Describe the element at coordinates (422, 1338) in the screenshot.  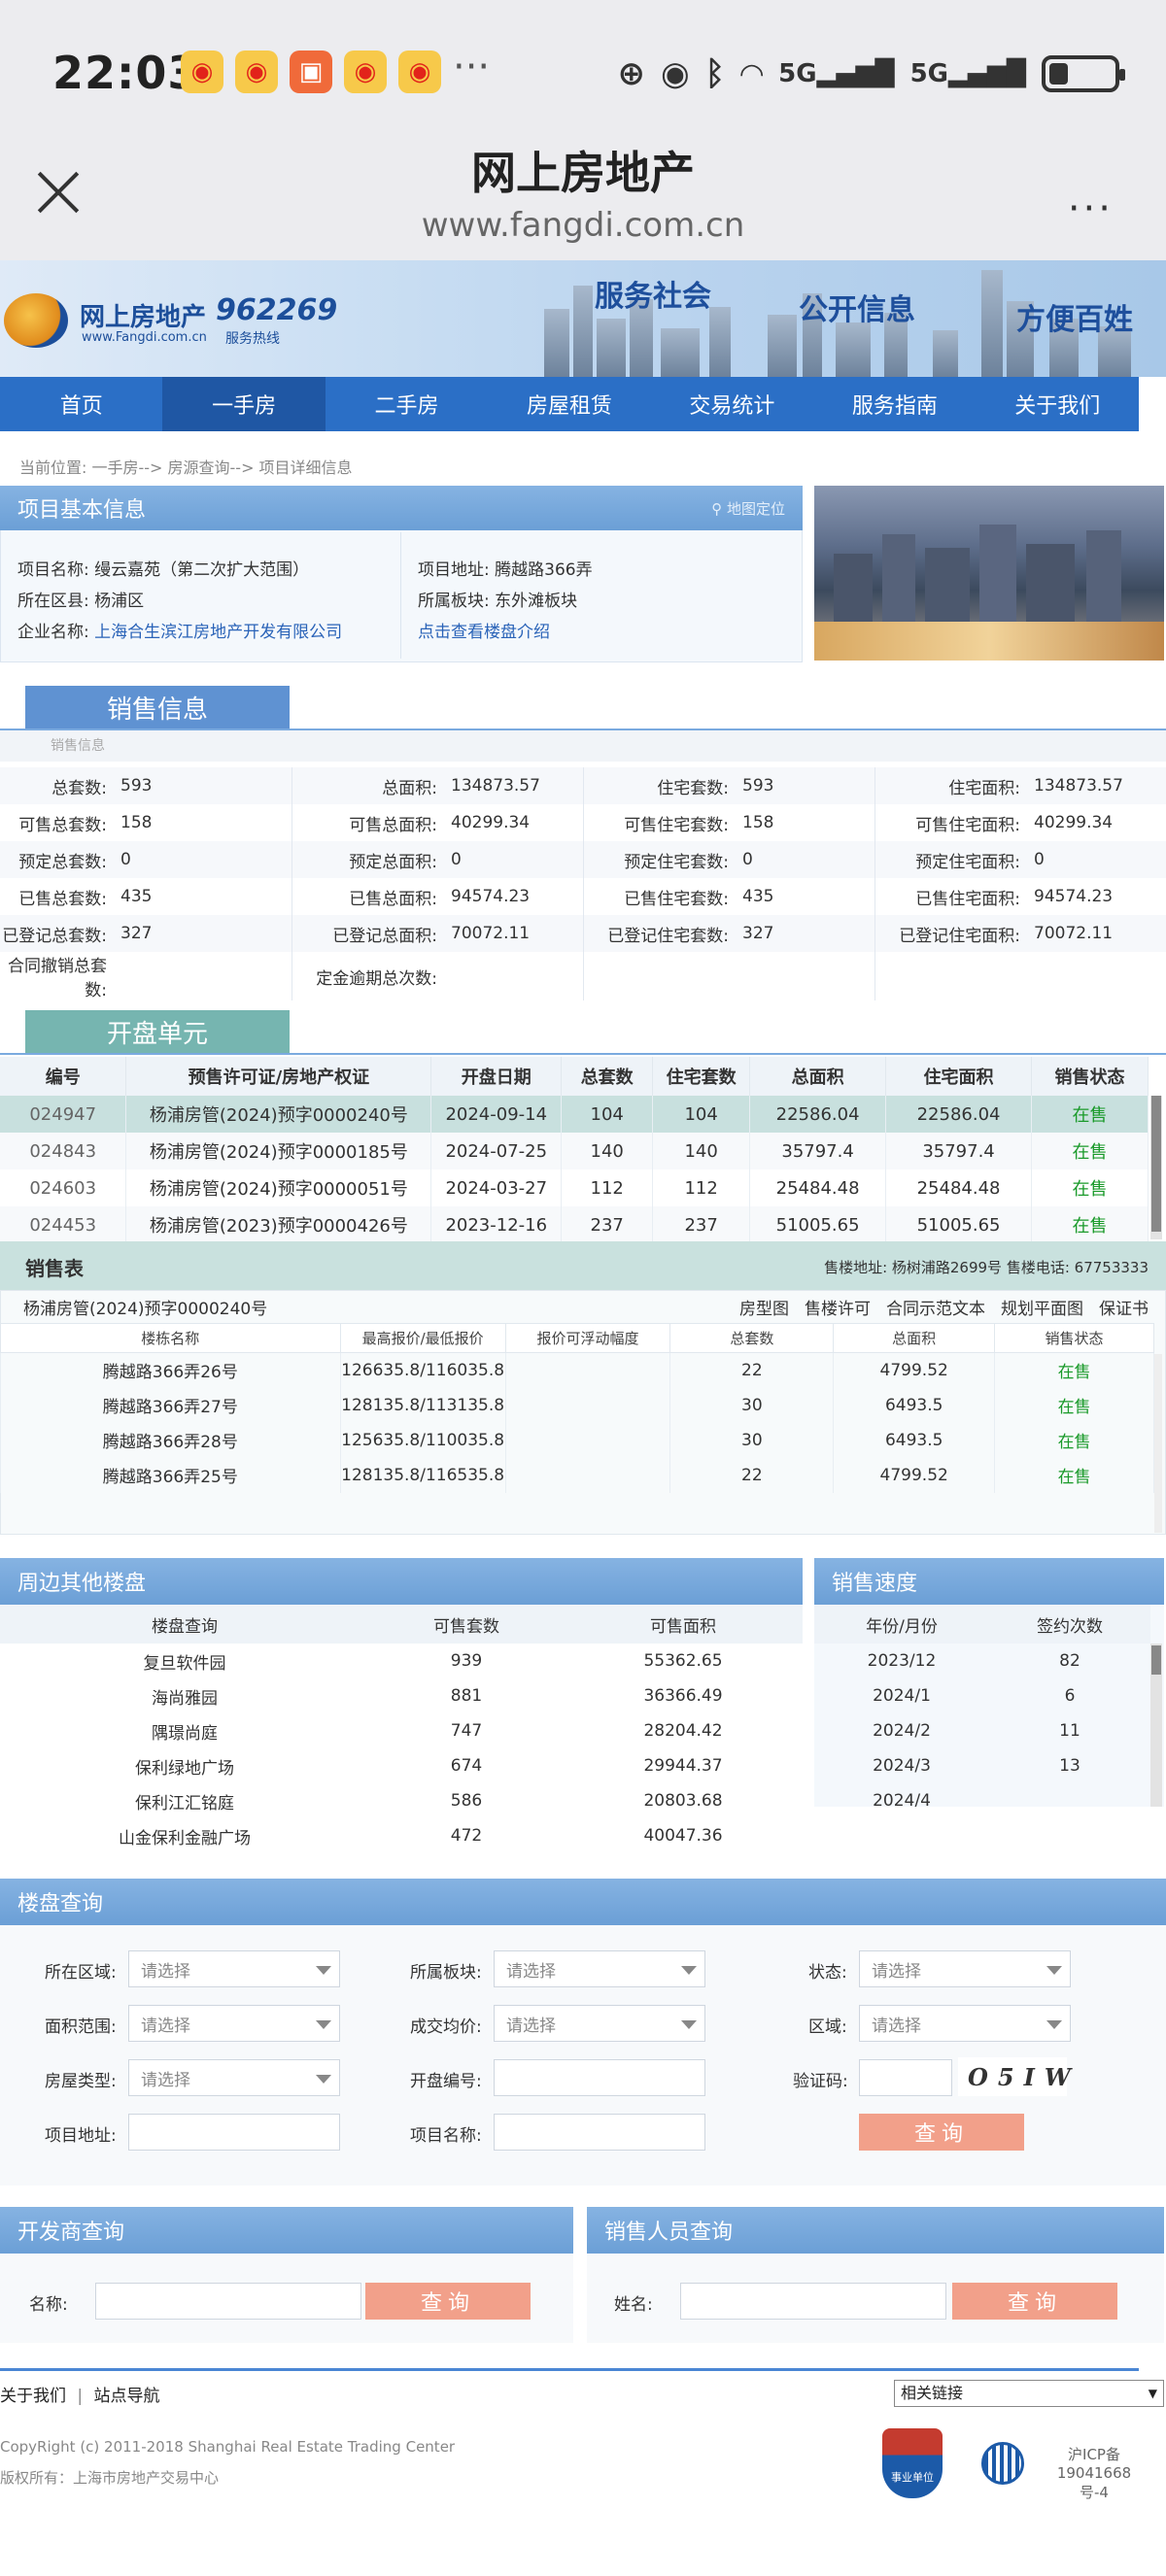
I see `building-column-header: 最高报价/最低报价` at that location.